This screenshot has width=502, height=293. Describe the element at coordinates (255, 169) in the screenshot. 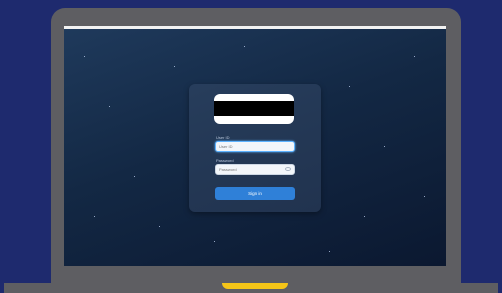

I see `password-input` at that location.